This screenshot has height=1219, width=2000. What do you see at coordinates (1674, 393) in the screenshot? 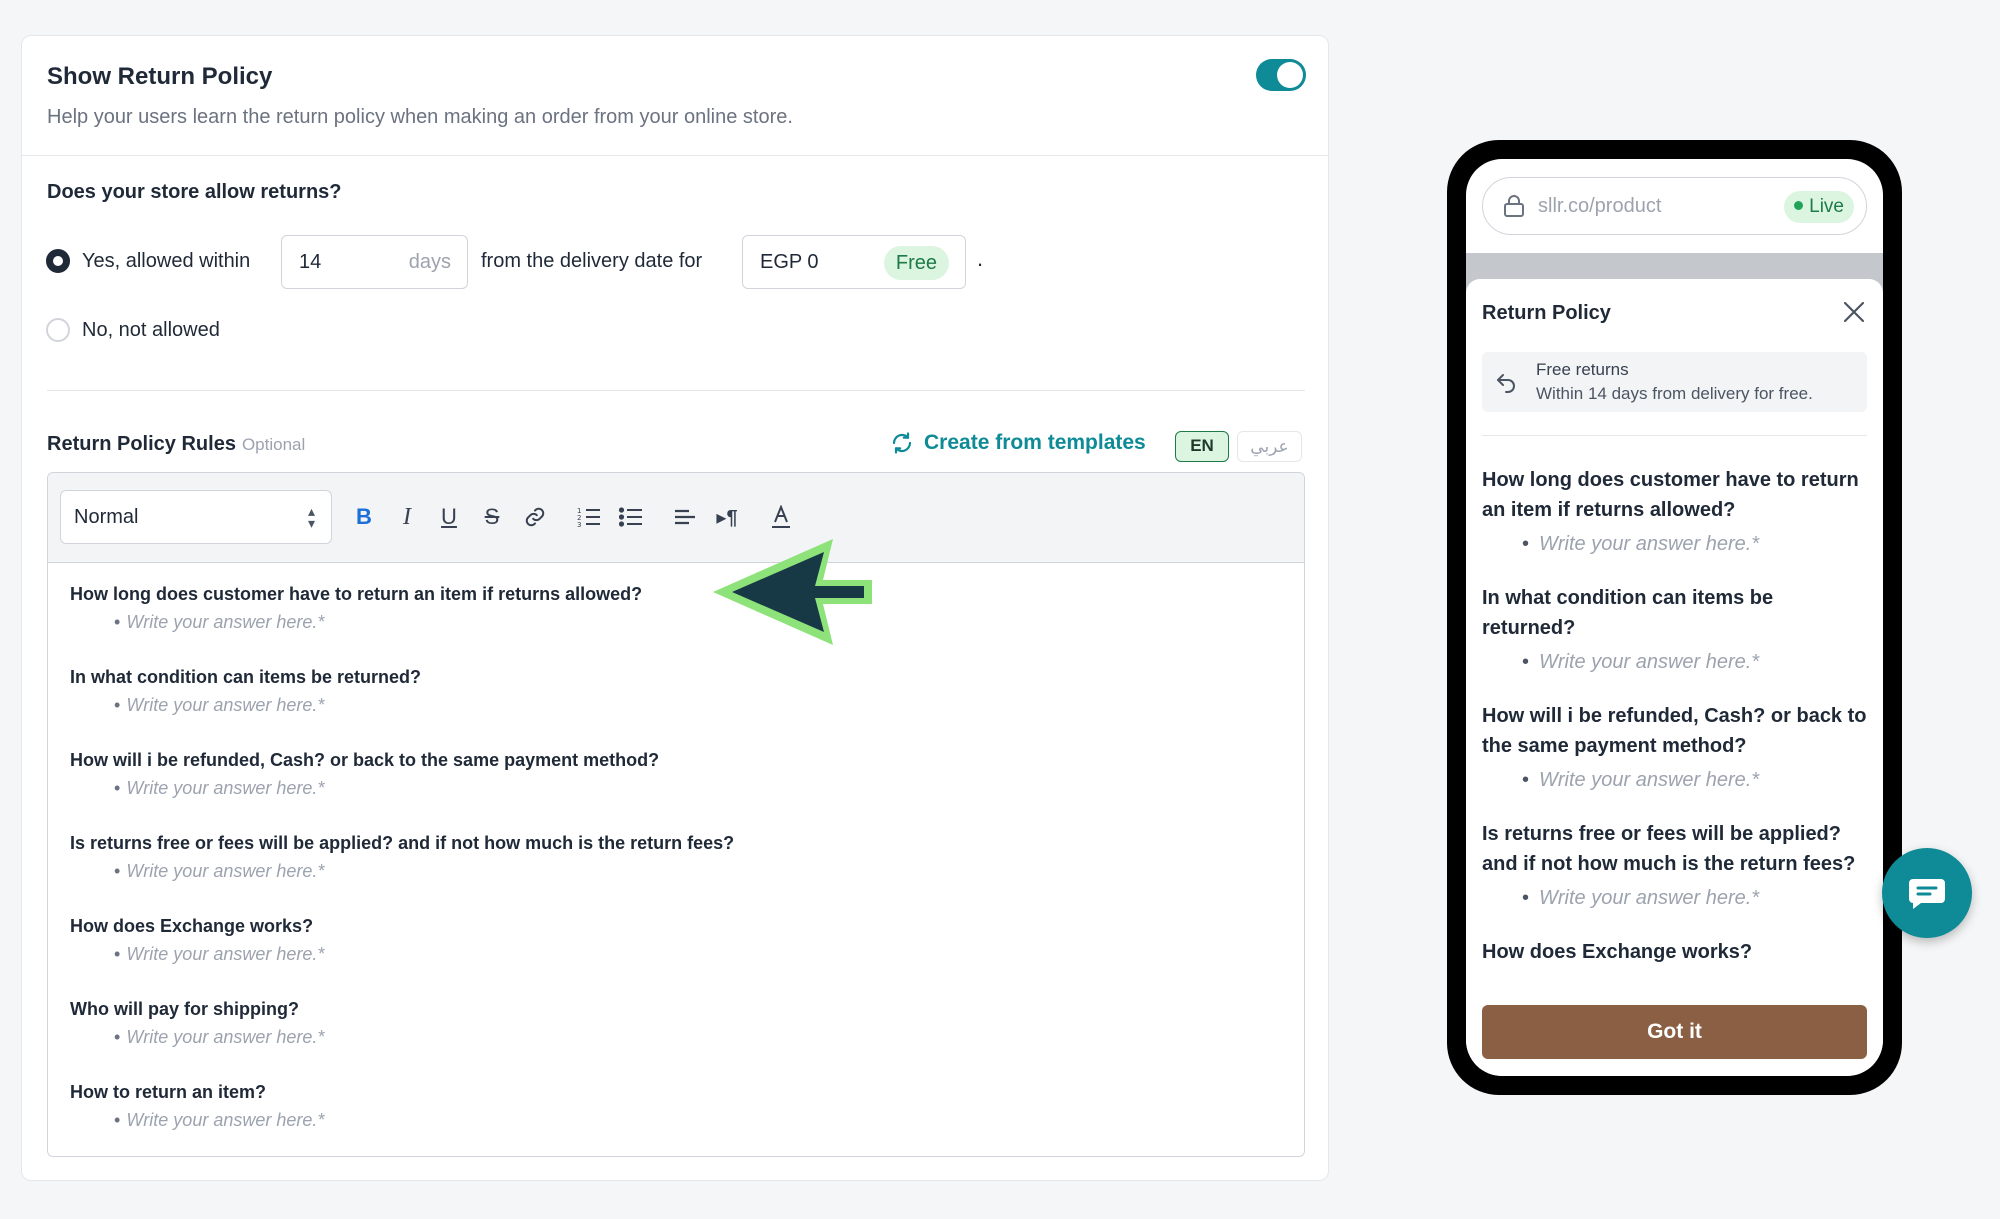
I see `info-text: Within 14 days from delivery for free.` at bounding box center [1674, 393].